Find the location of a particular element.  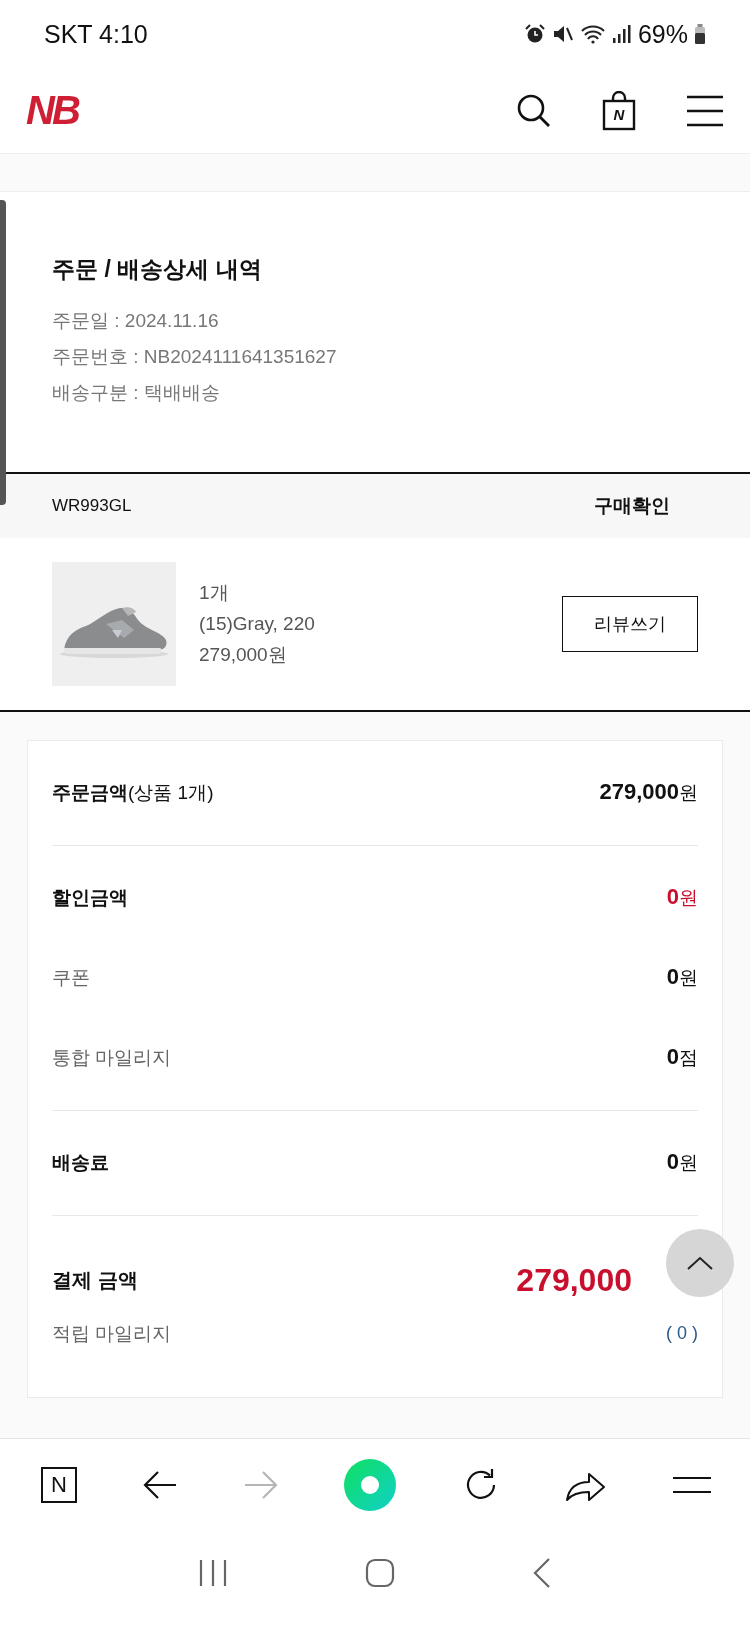

brand-logo: NB is located at coordinates (52, 111).